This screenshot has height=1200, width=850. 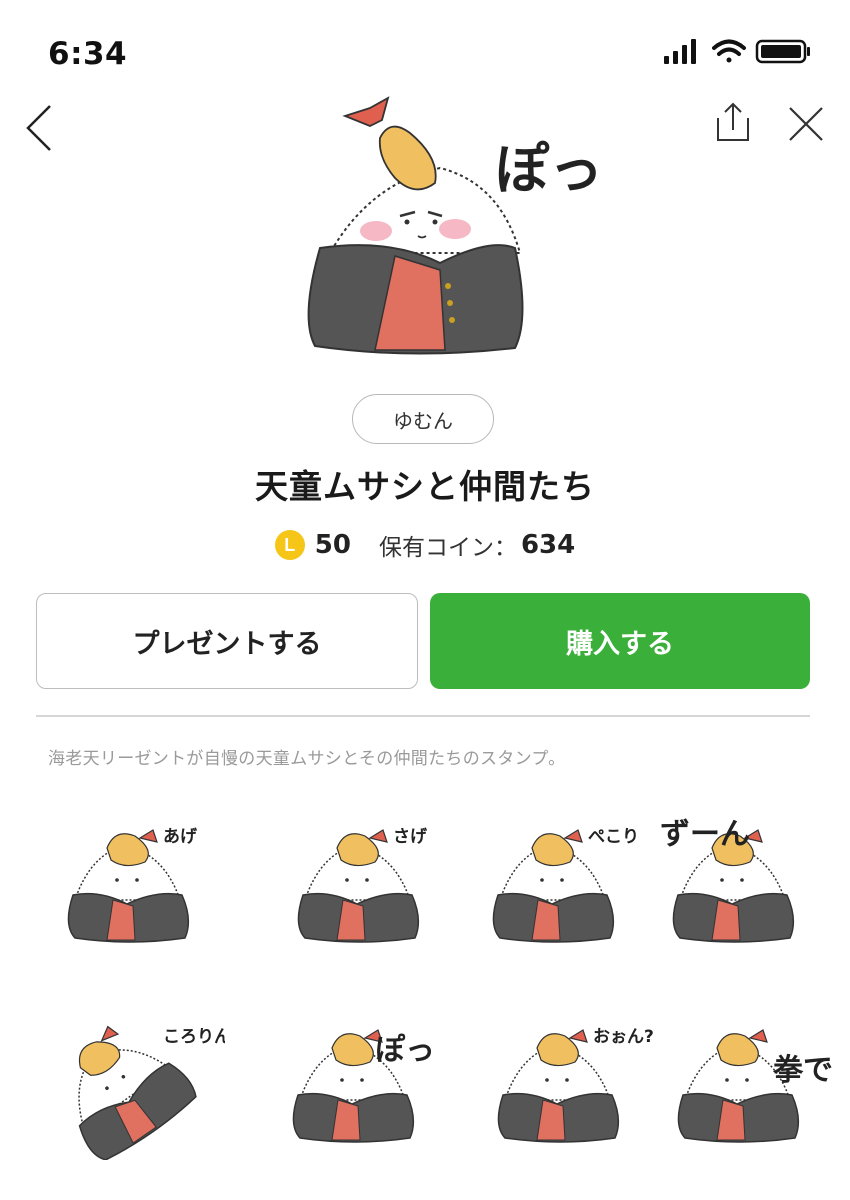 What do you see at coordinates (705, 834) in the screenshot?
I see `sticker-caption: ずーん` at bounding box center [705, 834].